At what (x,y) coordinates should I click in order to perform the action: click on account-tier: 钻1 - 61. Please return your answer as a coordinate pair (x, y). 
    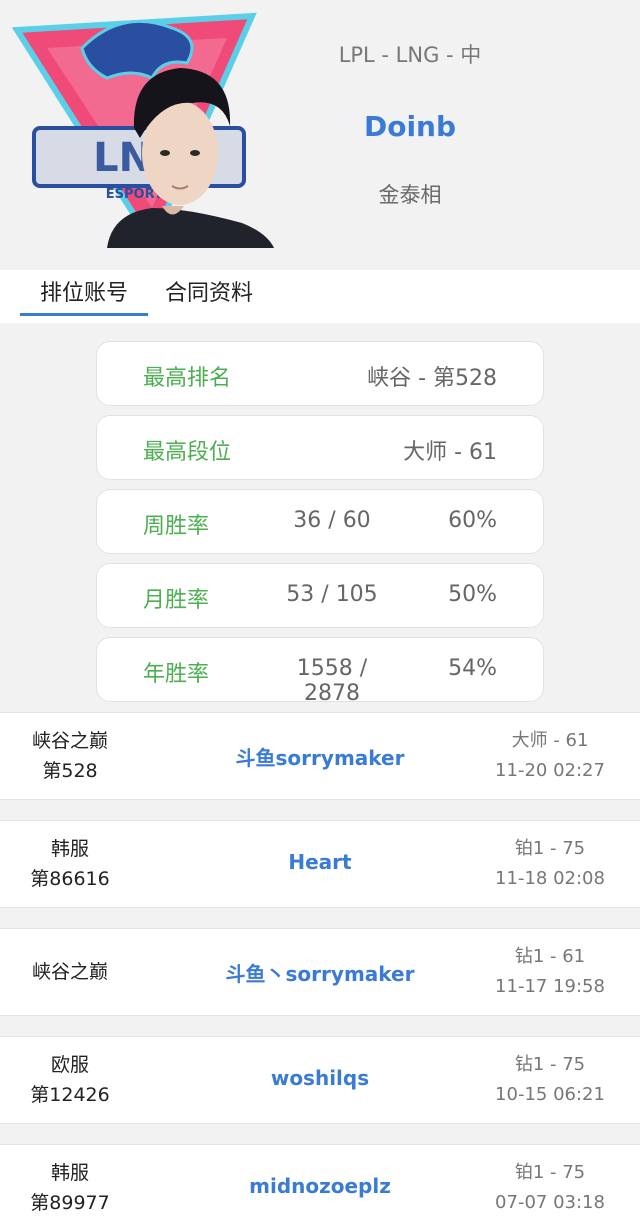
    Looking at the image, I should click on (550, 956).